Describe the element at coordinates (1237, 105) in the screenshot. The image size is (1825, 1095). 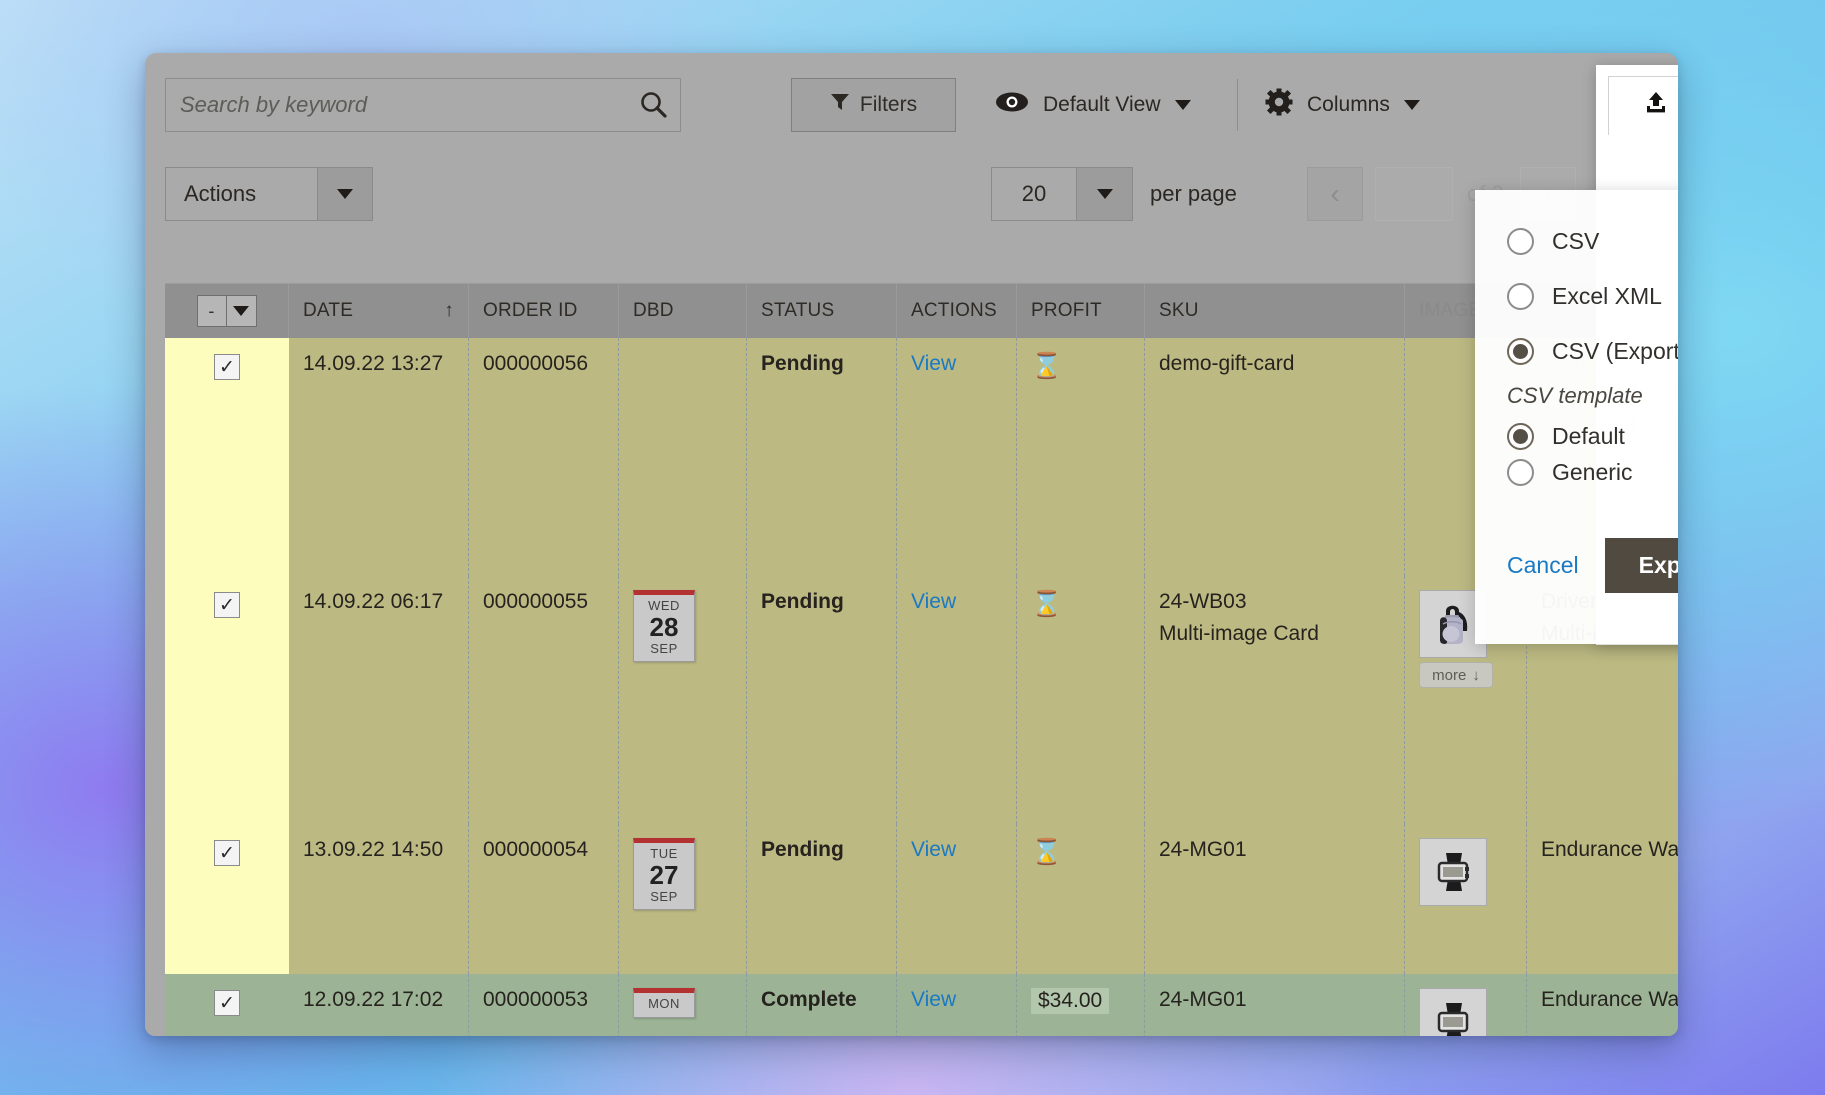
I see `toolbar-divider` at that location.